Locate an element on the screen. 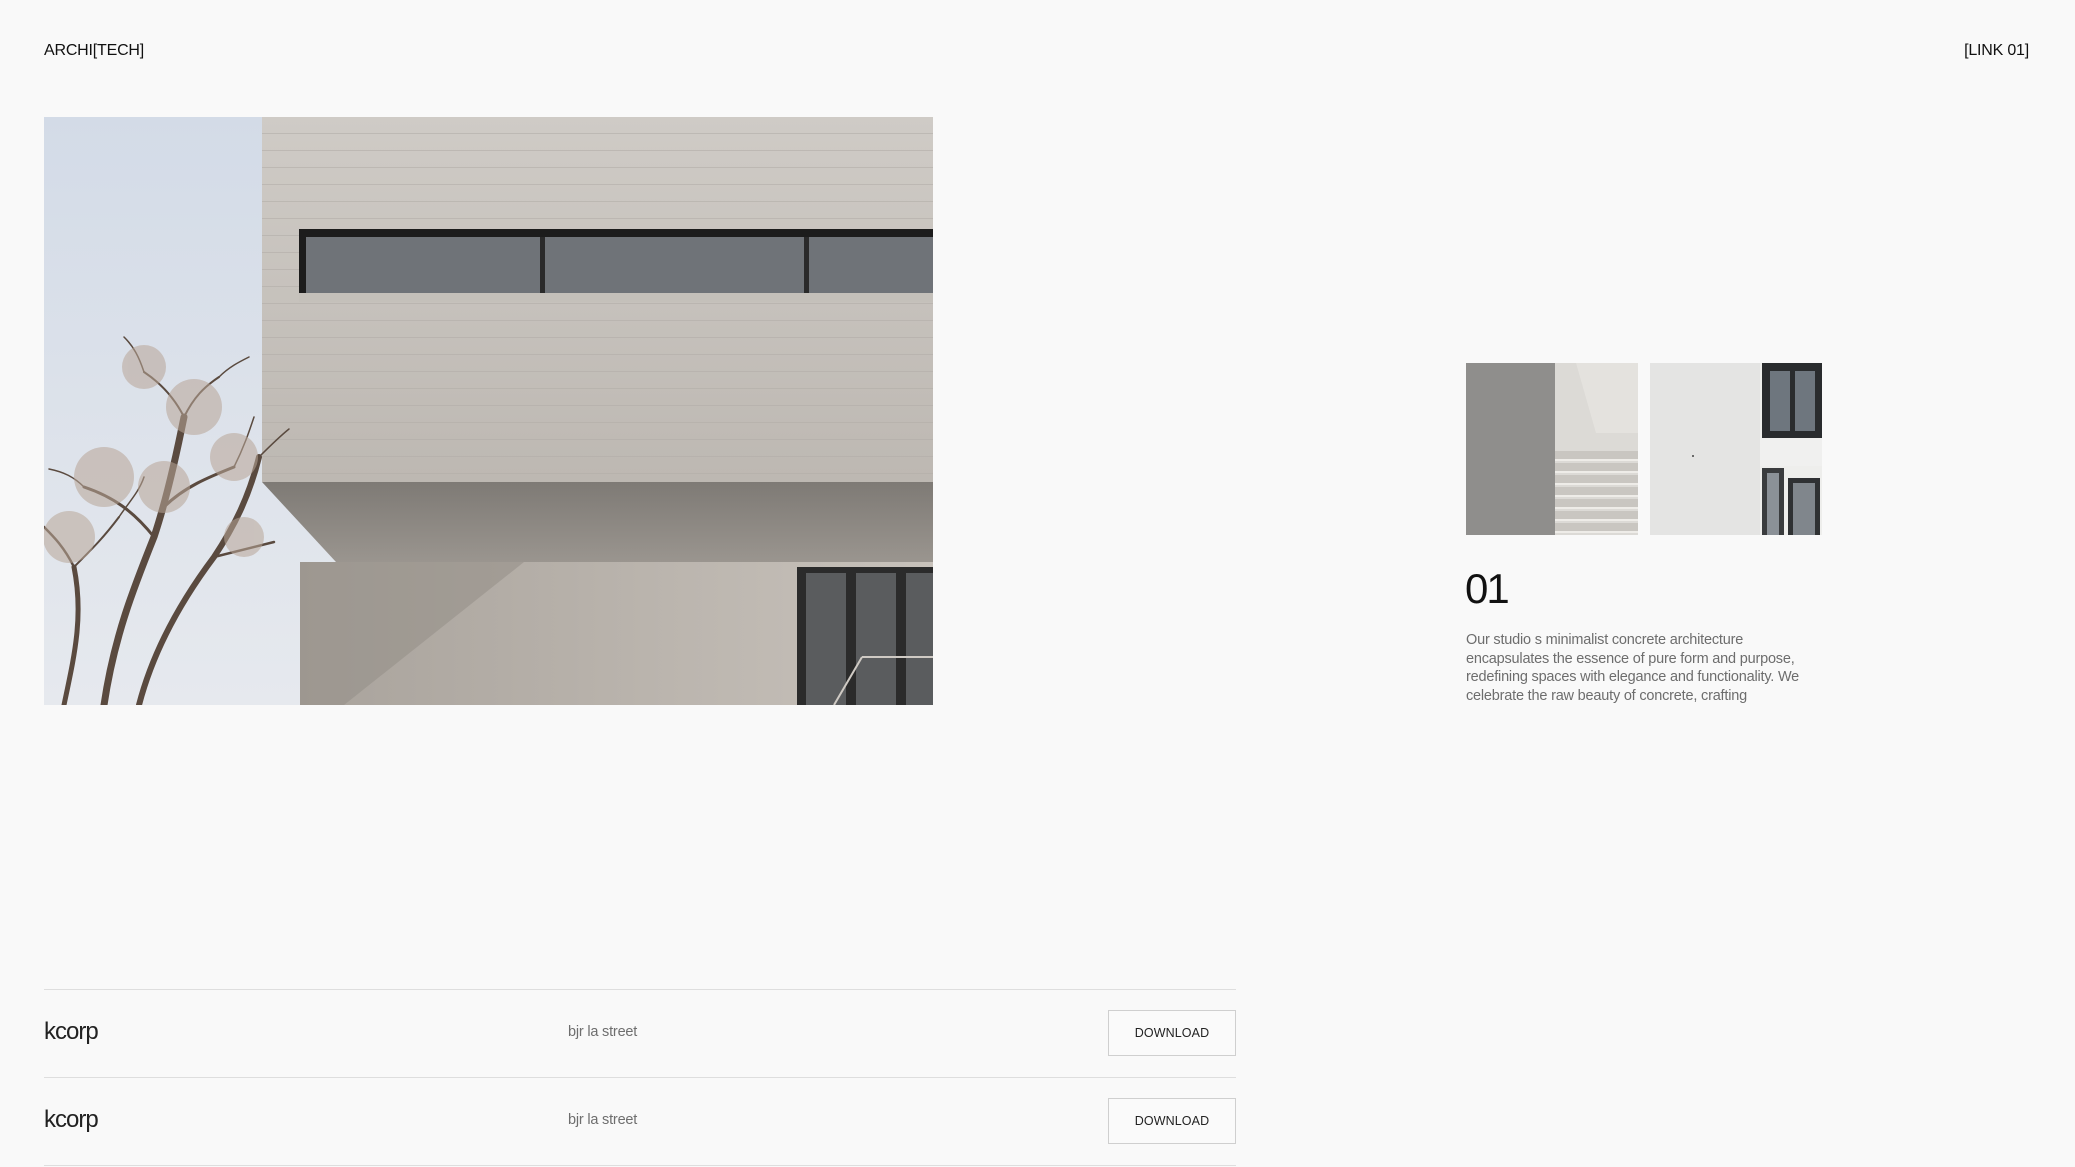 Image resolution: width=2075 pixels, height=1167 pixels. project-number: 01 is located at coordinates (1487, 588).